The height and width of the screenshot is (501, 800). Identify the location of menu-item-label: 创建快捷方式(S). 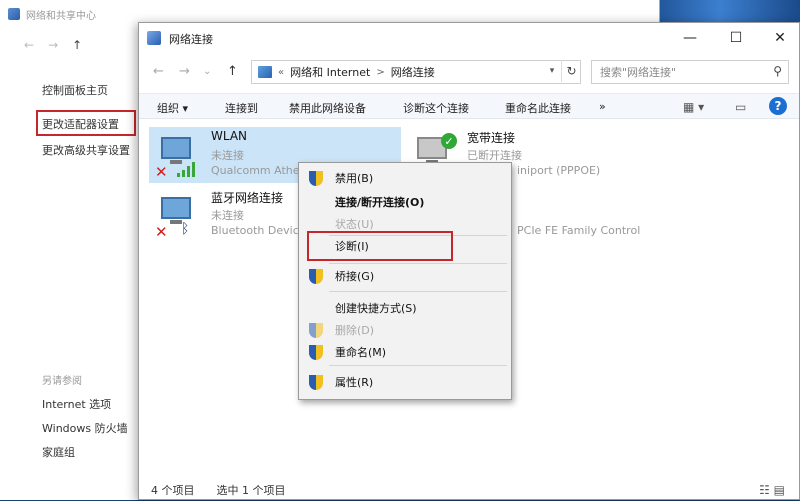
(376, 308).